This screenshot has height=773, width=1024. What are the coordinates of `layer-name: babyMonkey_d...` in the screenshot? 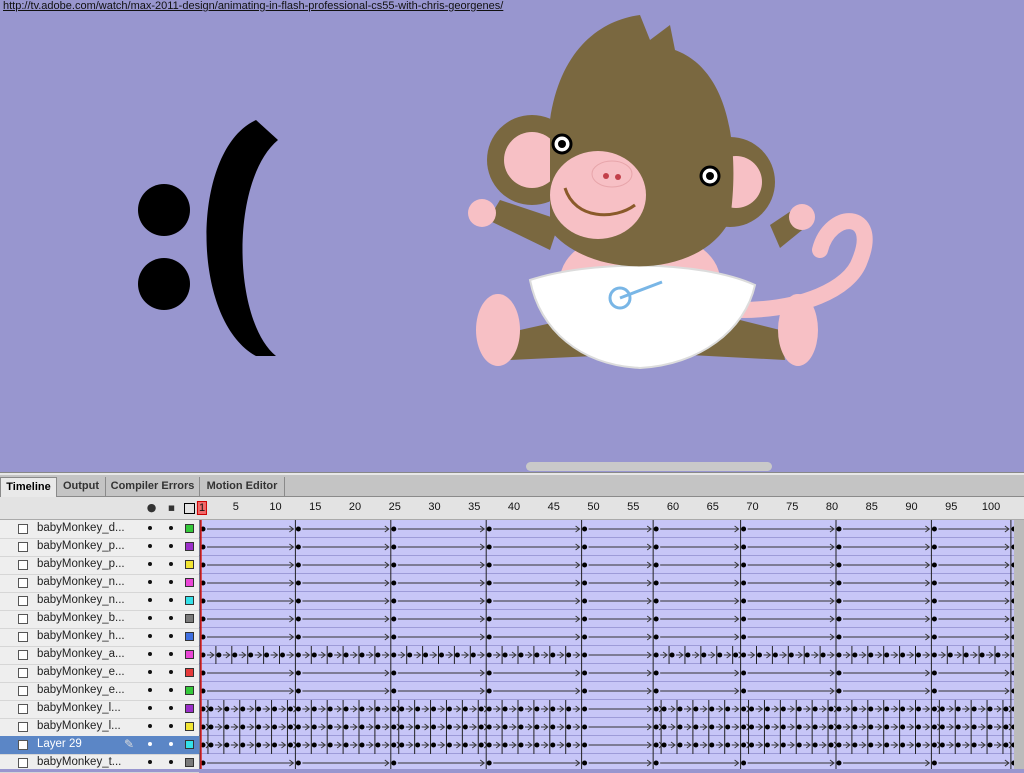 It's located at (81, 528).